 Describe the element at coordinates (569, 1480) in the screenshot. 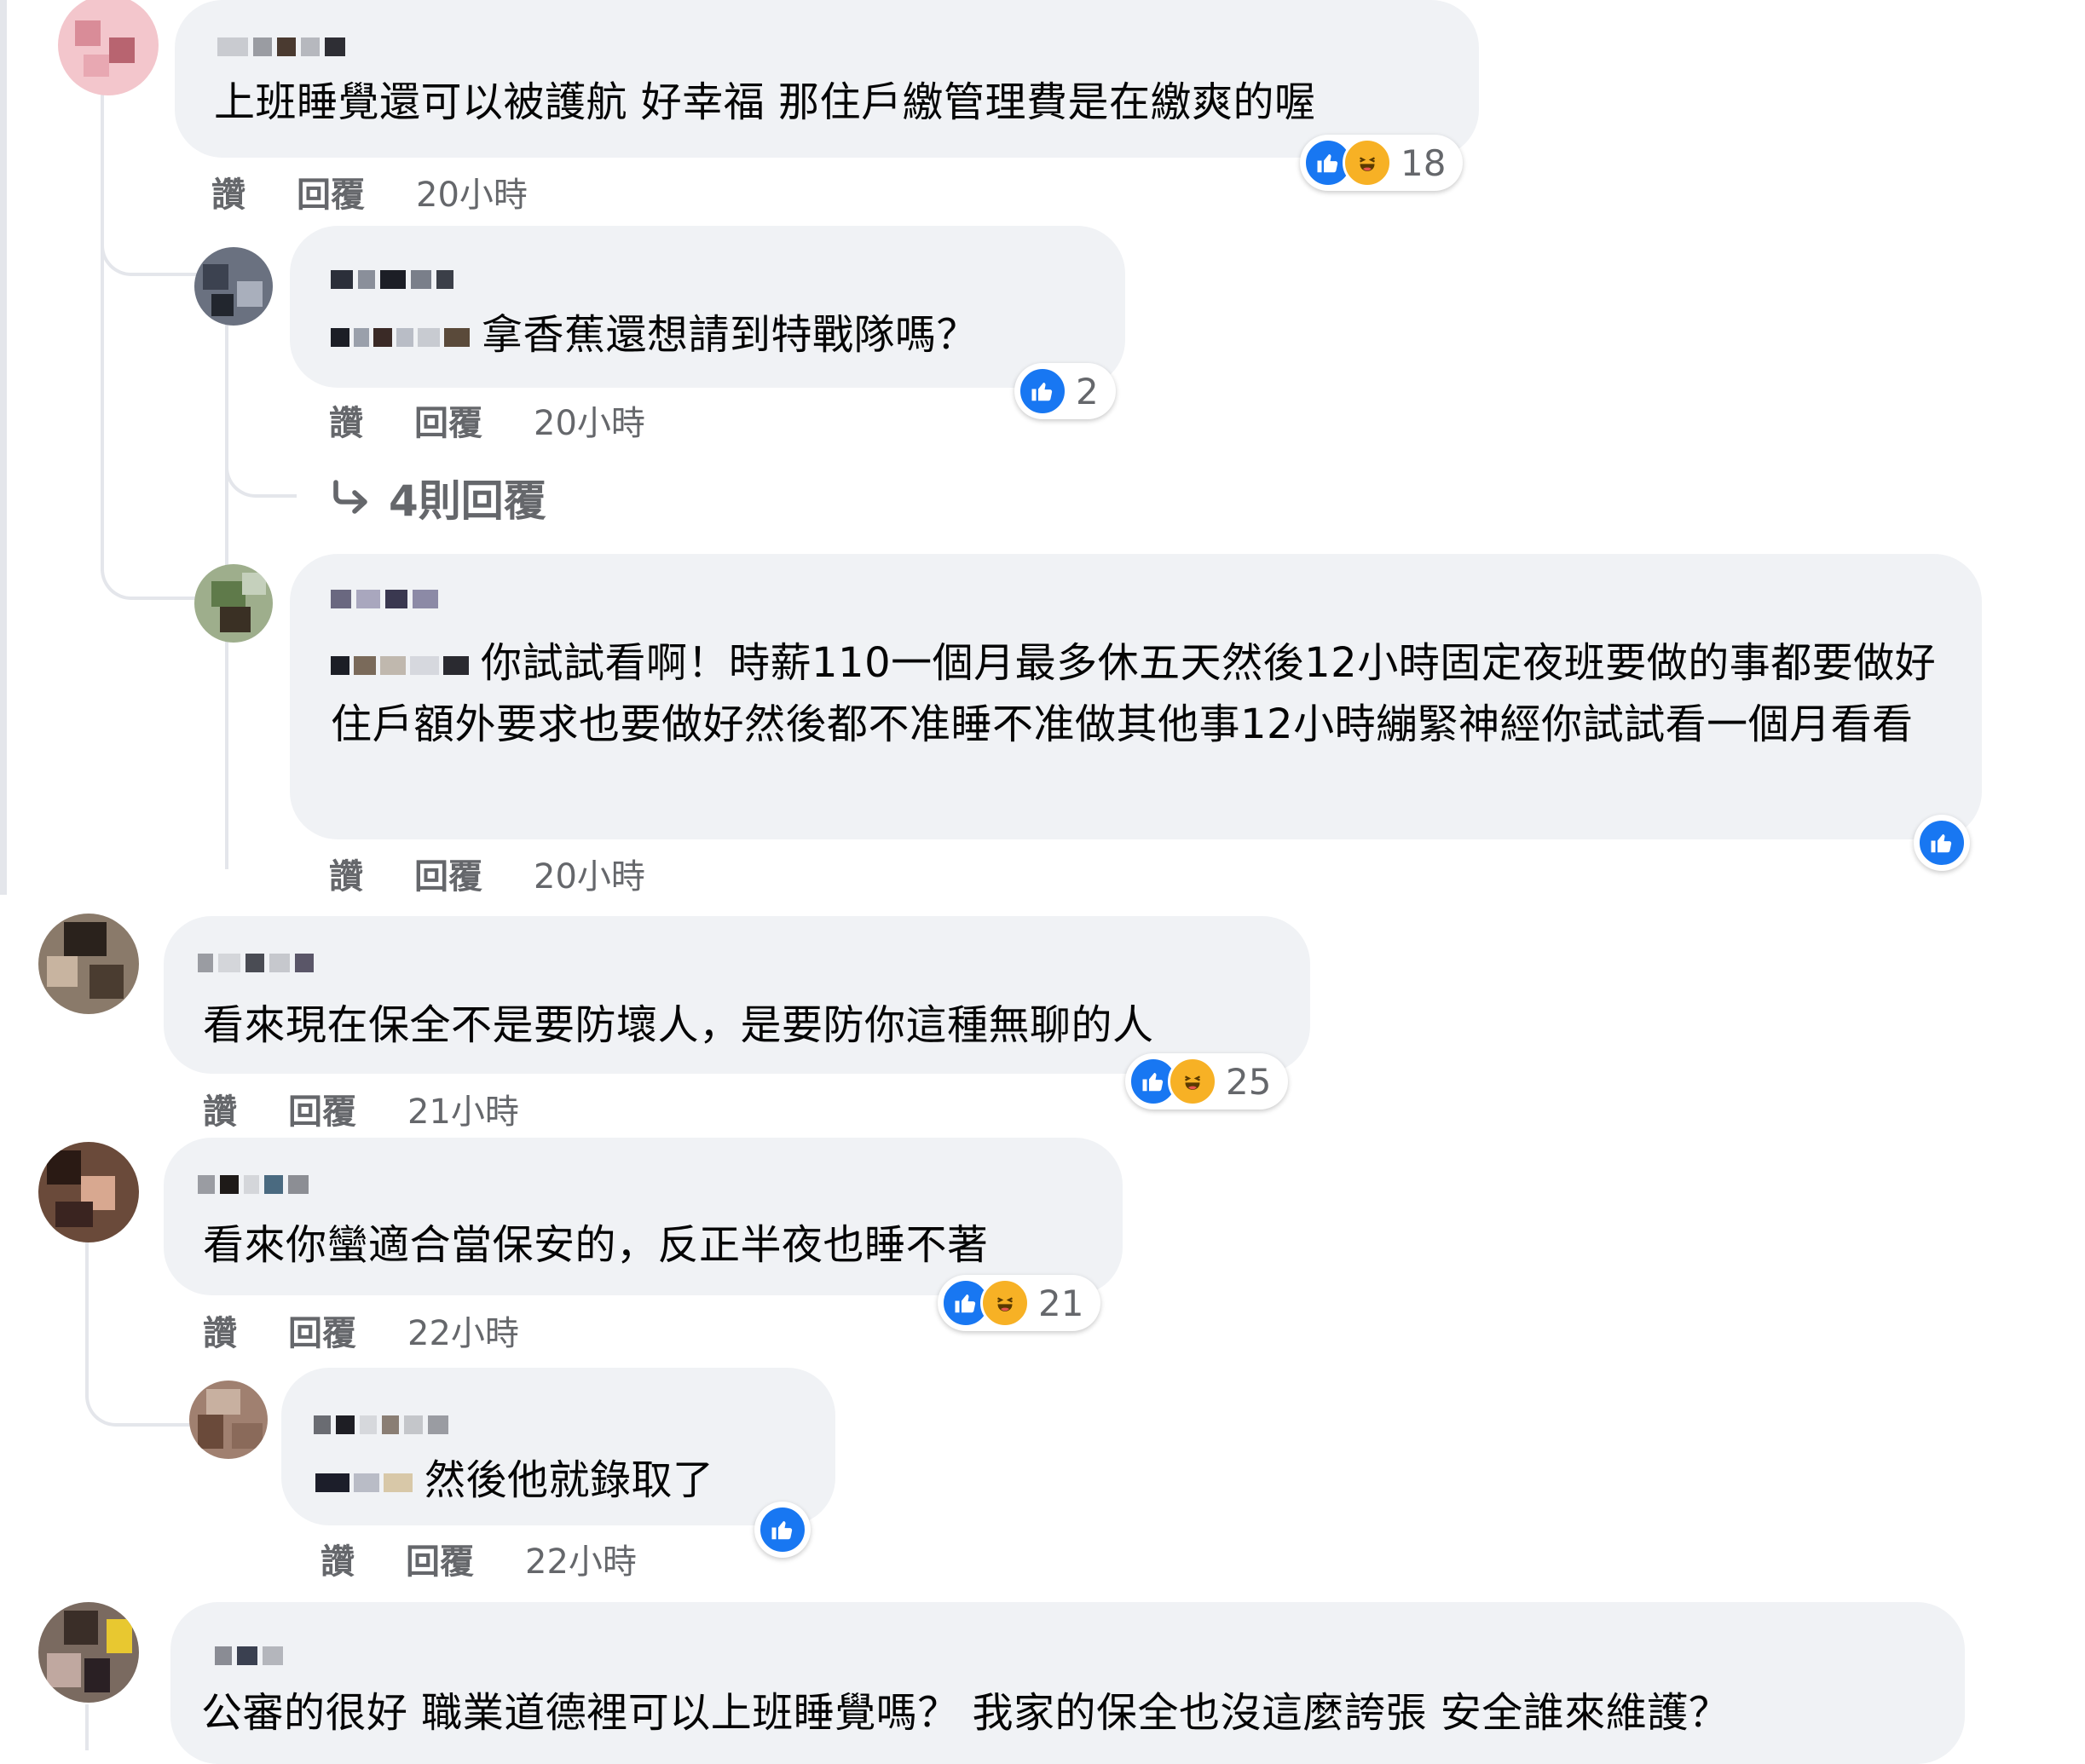

I see `comment-body: 然後他就錄取了` at that location.